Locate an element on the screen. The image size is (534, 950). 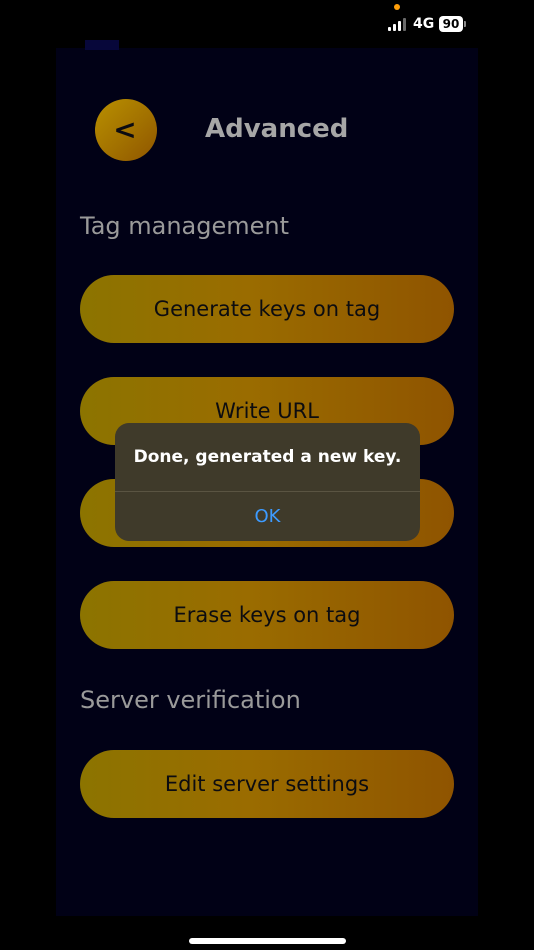
chevron-left-icon: < is located at coordinates (125, 129).